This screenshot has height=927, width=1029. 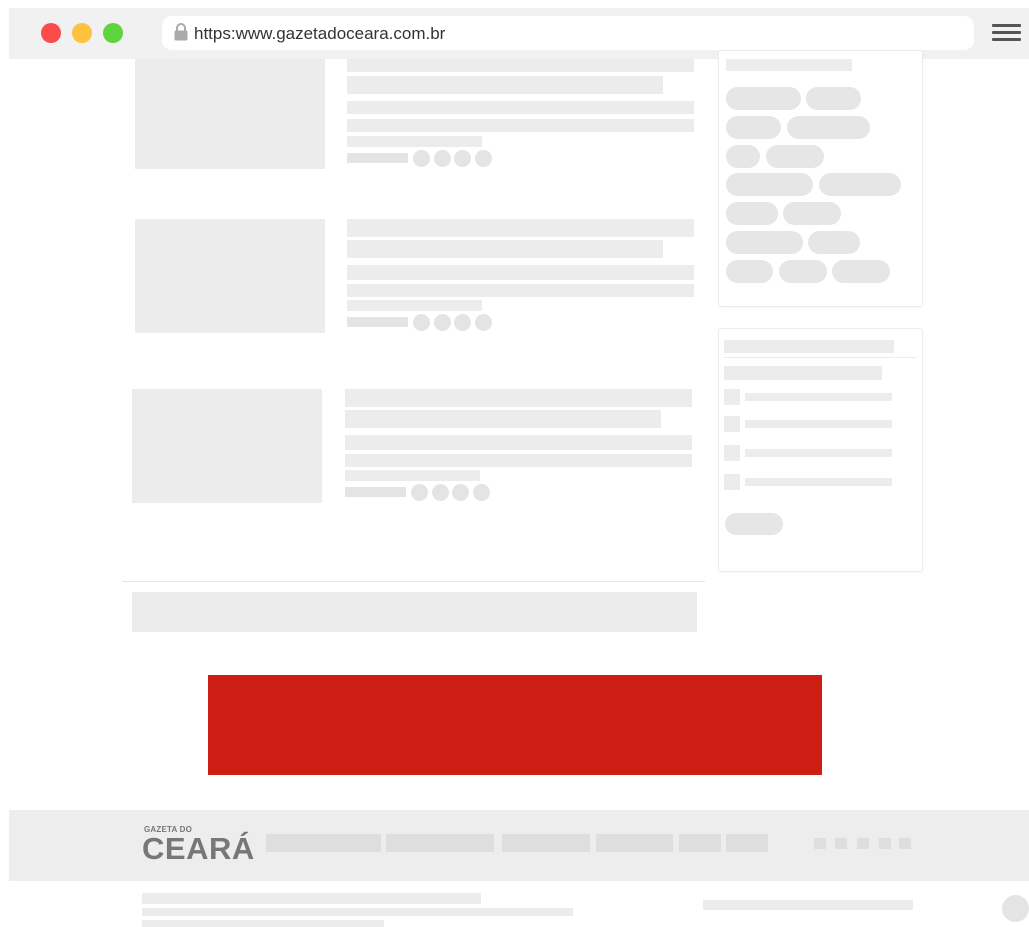 I want to click on logo-text: CEARÁ, so click(x=198, y=848).